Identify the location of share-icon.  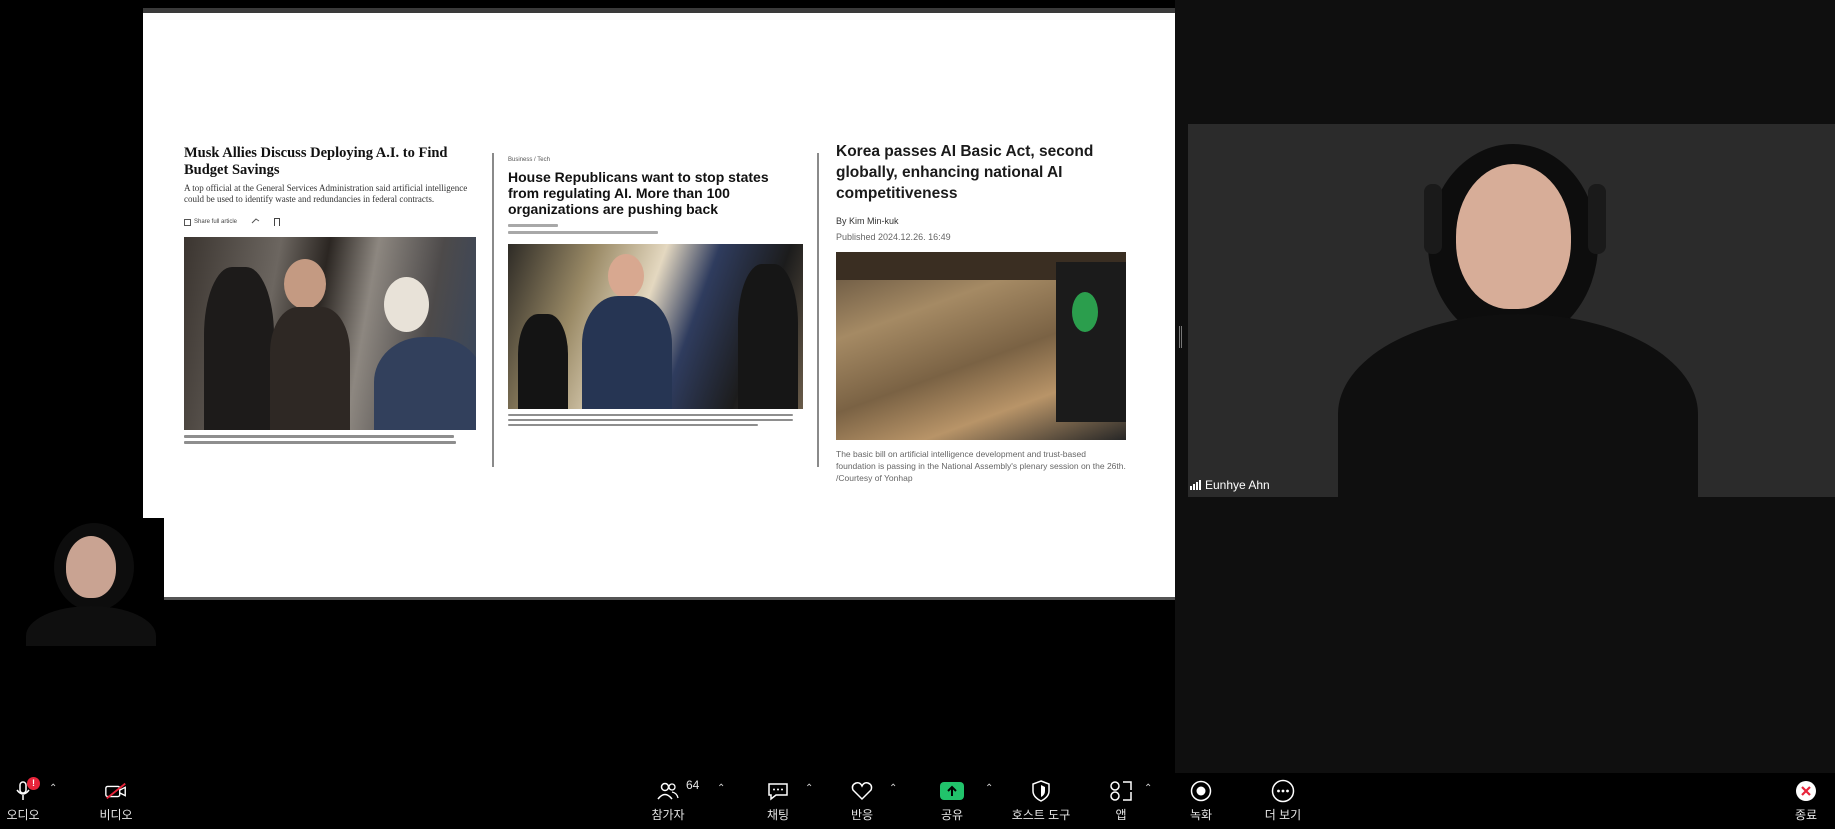
(255, 222).